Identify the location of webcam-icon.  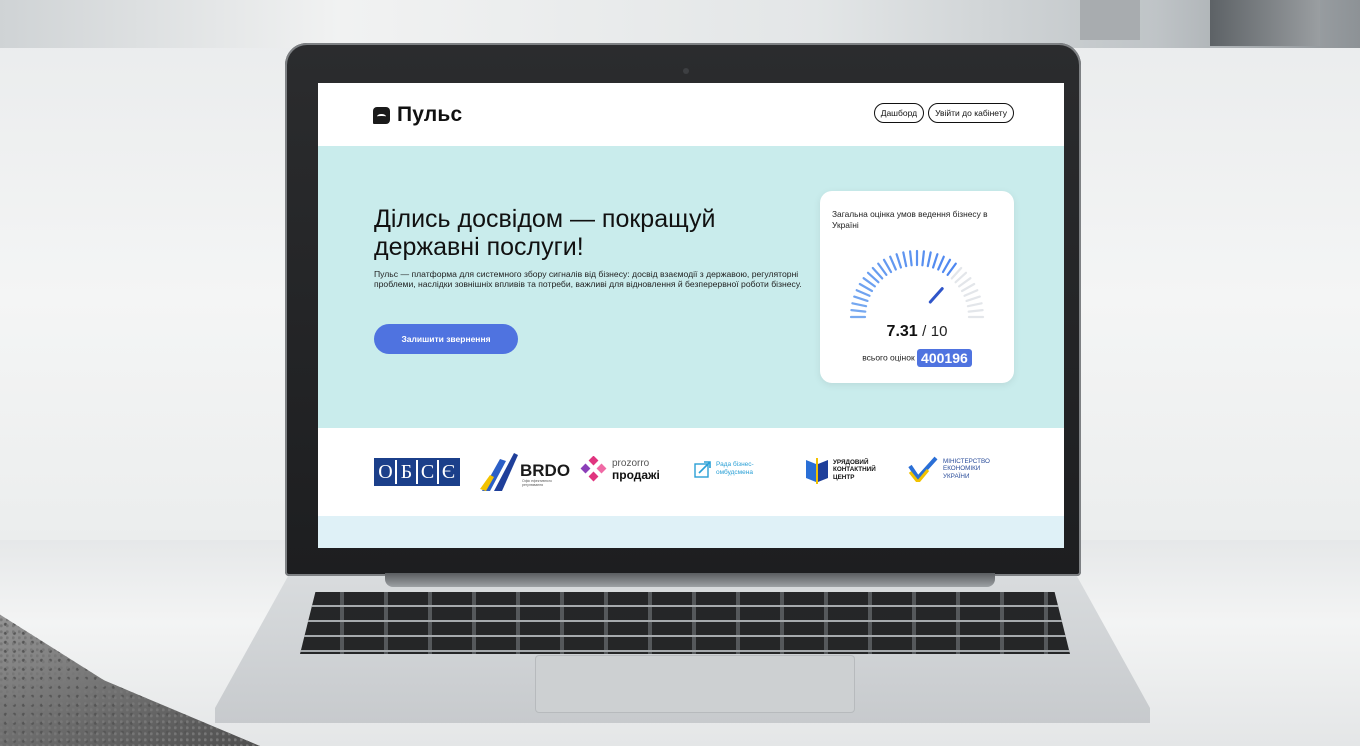
(686, 71).